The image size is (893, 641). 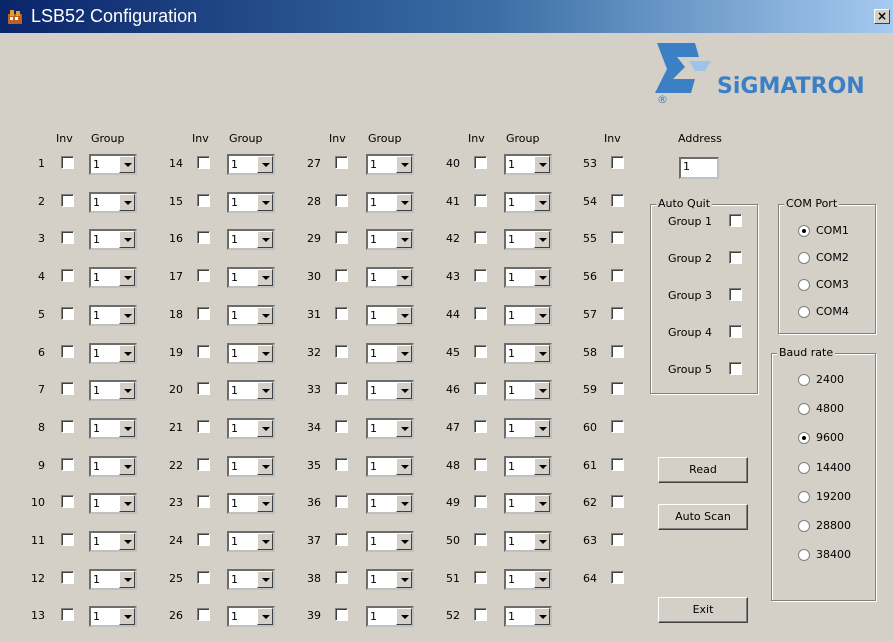 What do you see at coordinates (882, 16) in the screenshot?
I see `close-button: ×` at bounding box center [882, 16].